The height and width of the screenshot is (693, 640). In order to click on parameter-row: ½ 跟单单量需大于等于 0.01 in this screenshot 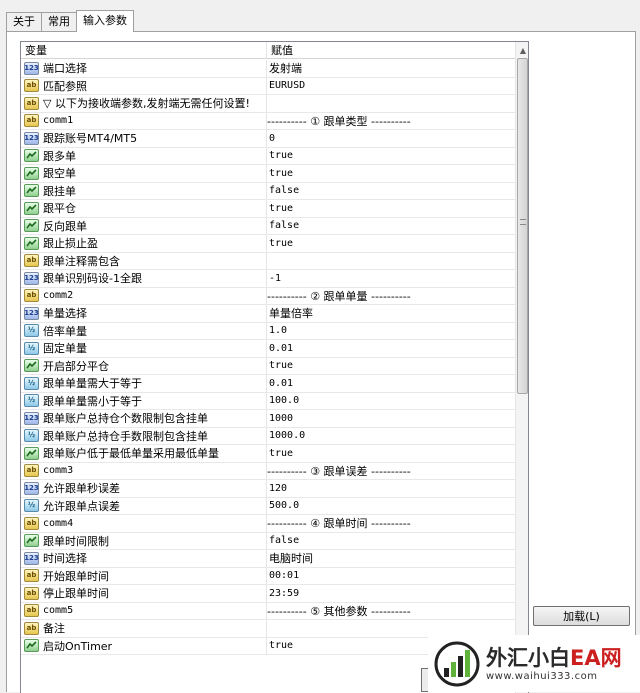, I will do `click(268, 384)`.